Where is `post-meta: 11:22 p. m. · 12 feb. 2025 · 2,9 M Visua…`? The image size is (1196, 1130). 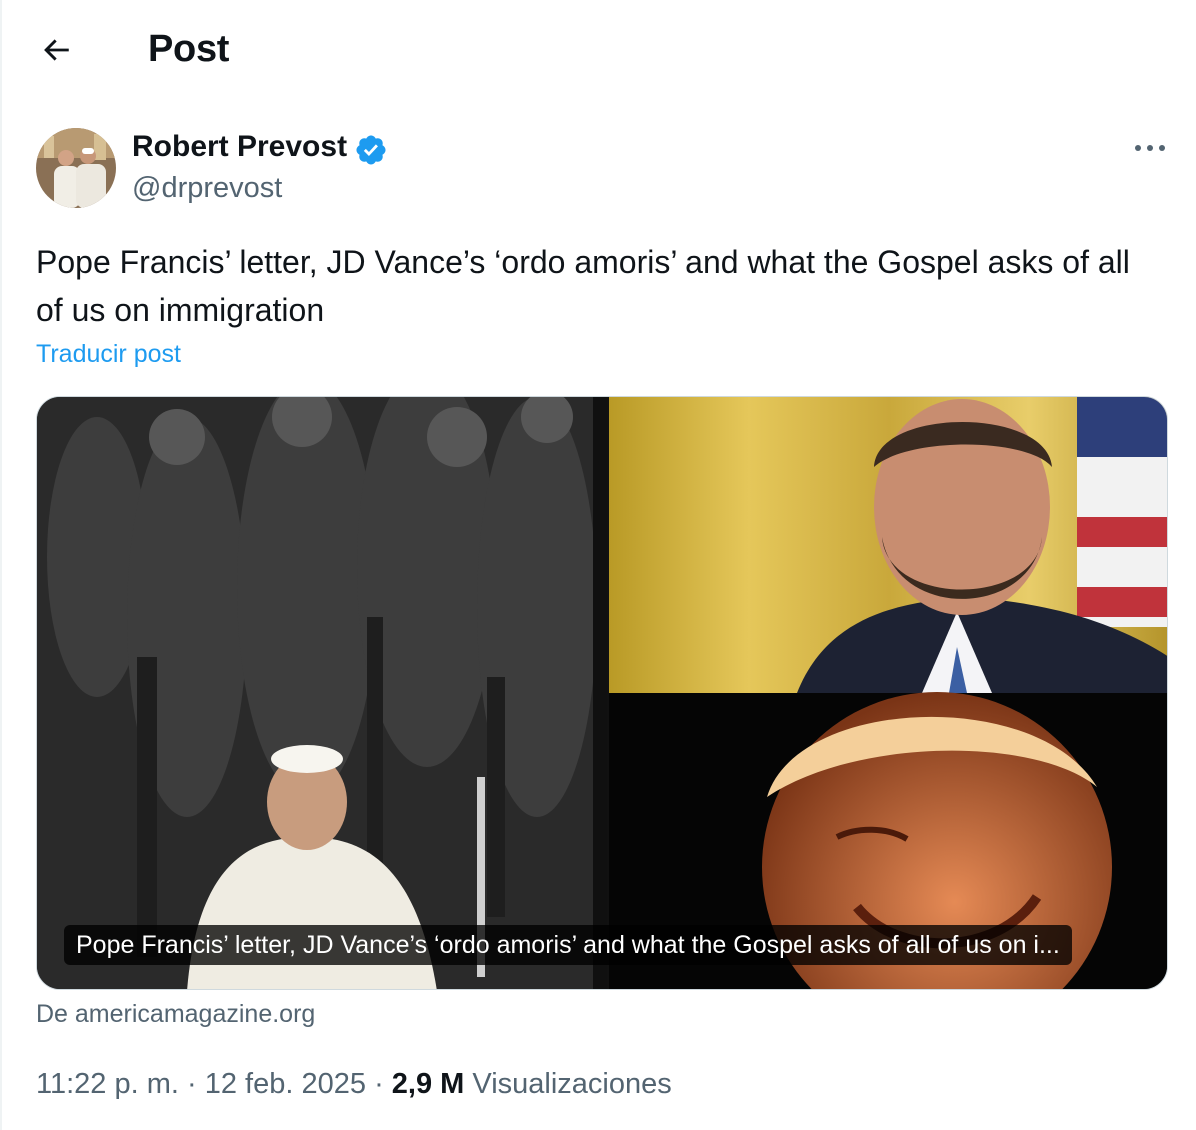 post-meta: 11:22 p. m. · 12 feb. 2025 · 2,9 M Visua… is located at coordinates (354, 1084).